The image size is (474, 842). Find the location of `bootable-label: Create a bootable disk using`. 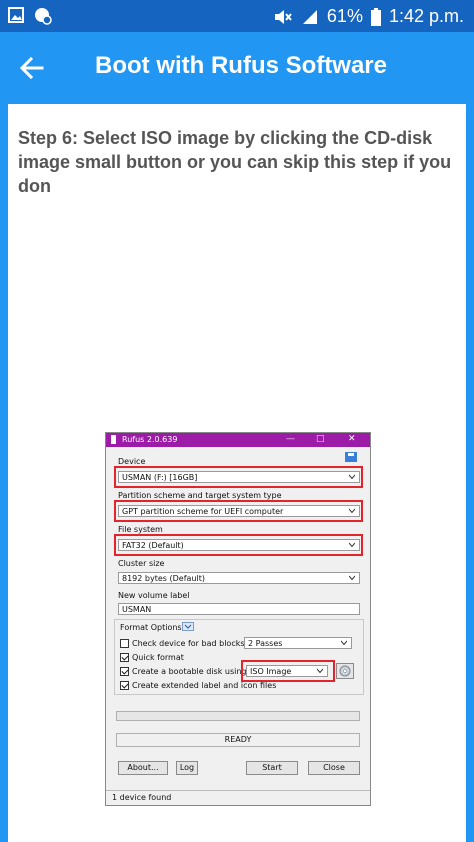

bootable-label: Create a bootable disk using is located at coordinates (189, 671).